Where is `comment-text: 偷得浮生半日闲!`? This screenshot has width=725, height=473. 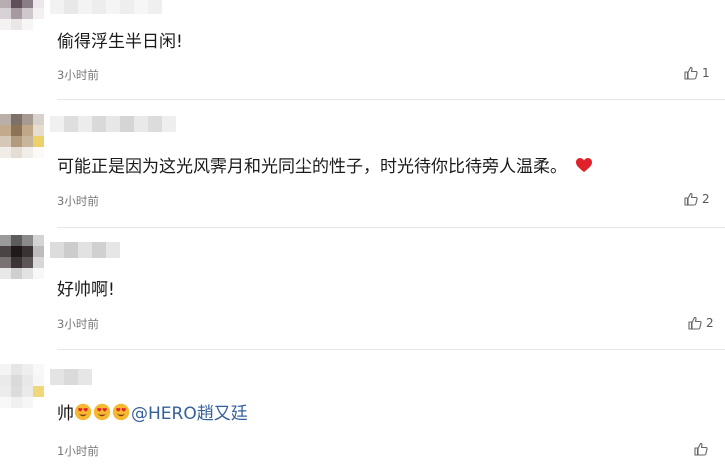
comment-text: 偷得浮生半日闲! is located at coordinates (120, 42).